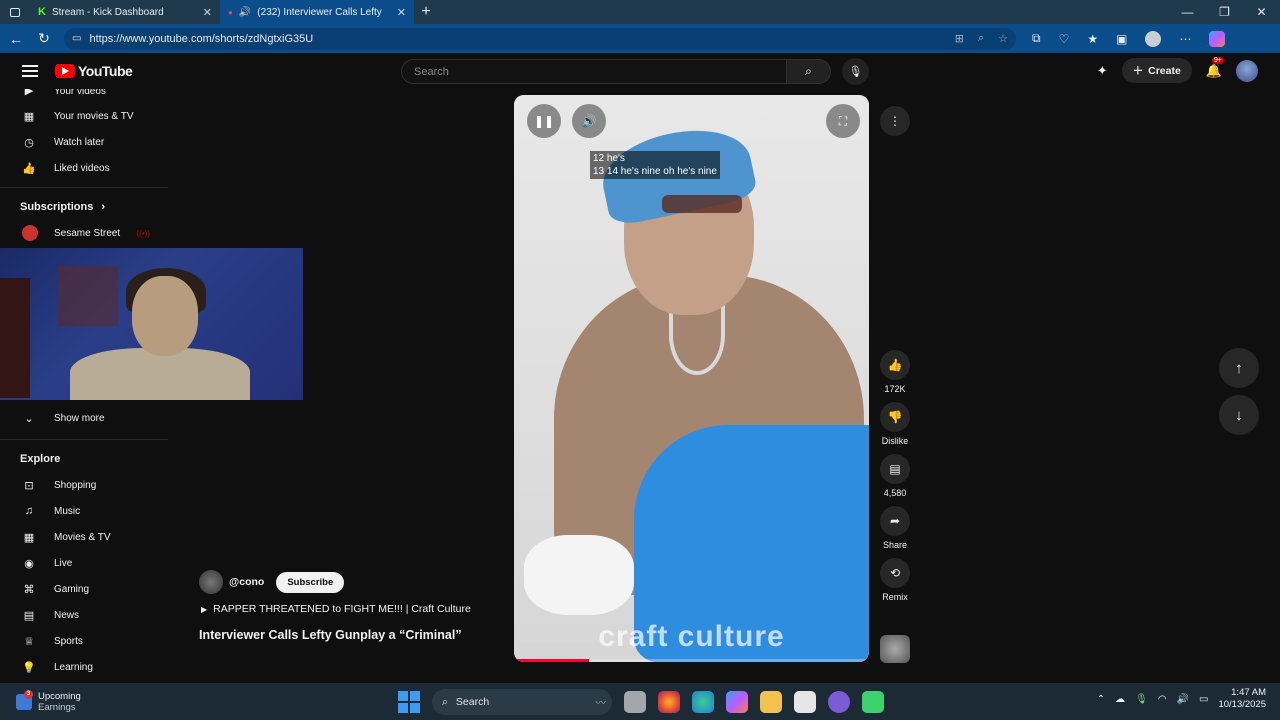 This screenshot has height=720, width=1280. What do you see at coordinates (246, 582) in the screenshot?
I see `channel-name: @cono` at bounding box center [246, 582].